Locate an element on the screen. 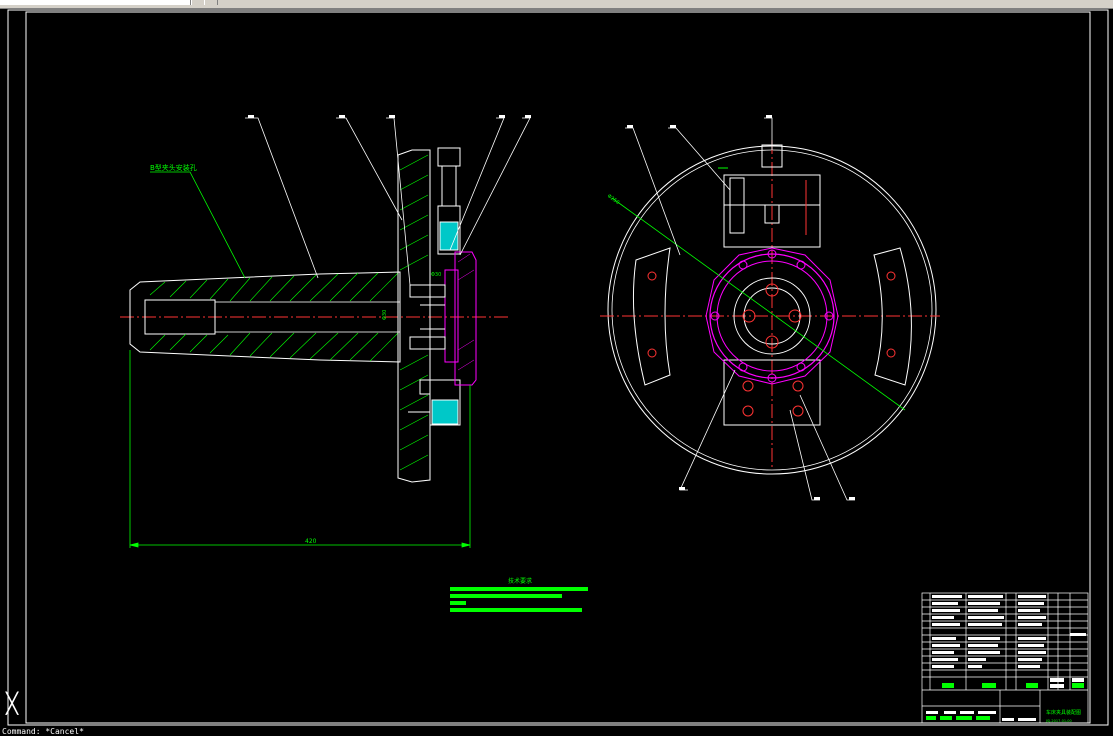  face-view is located at coordinates (770, 307).